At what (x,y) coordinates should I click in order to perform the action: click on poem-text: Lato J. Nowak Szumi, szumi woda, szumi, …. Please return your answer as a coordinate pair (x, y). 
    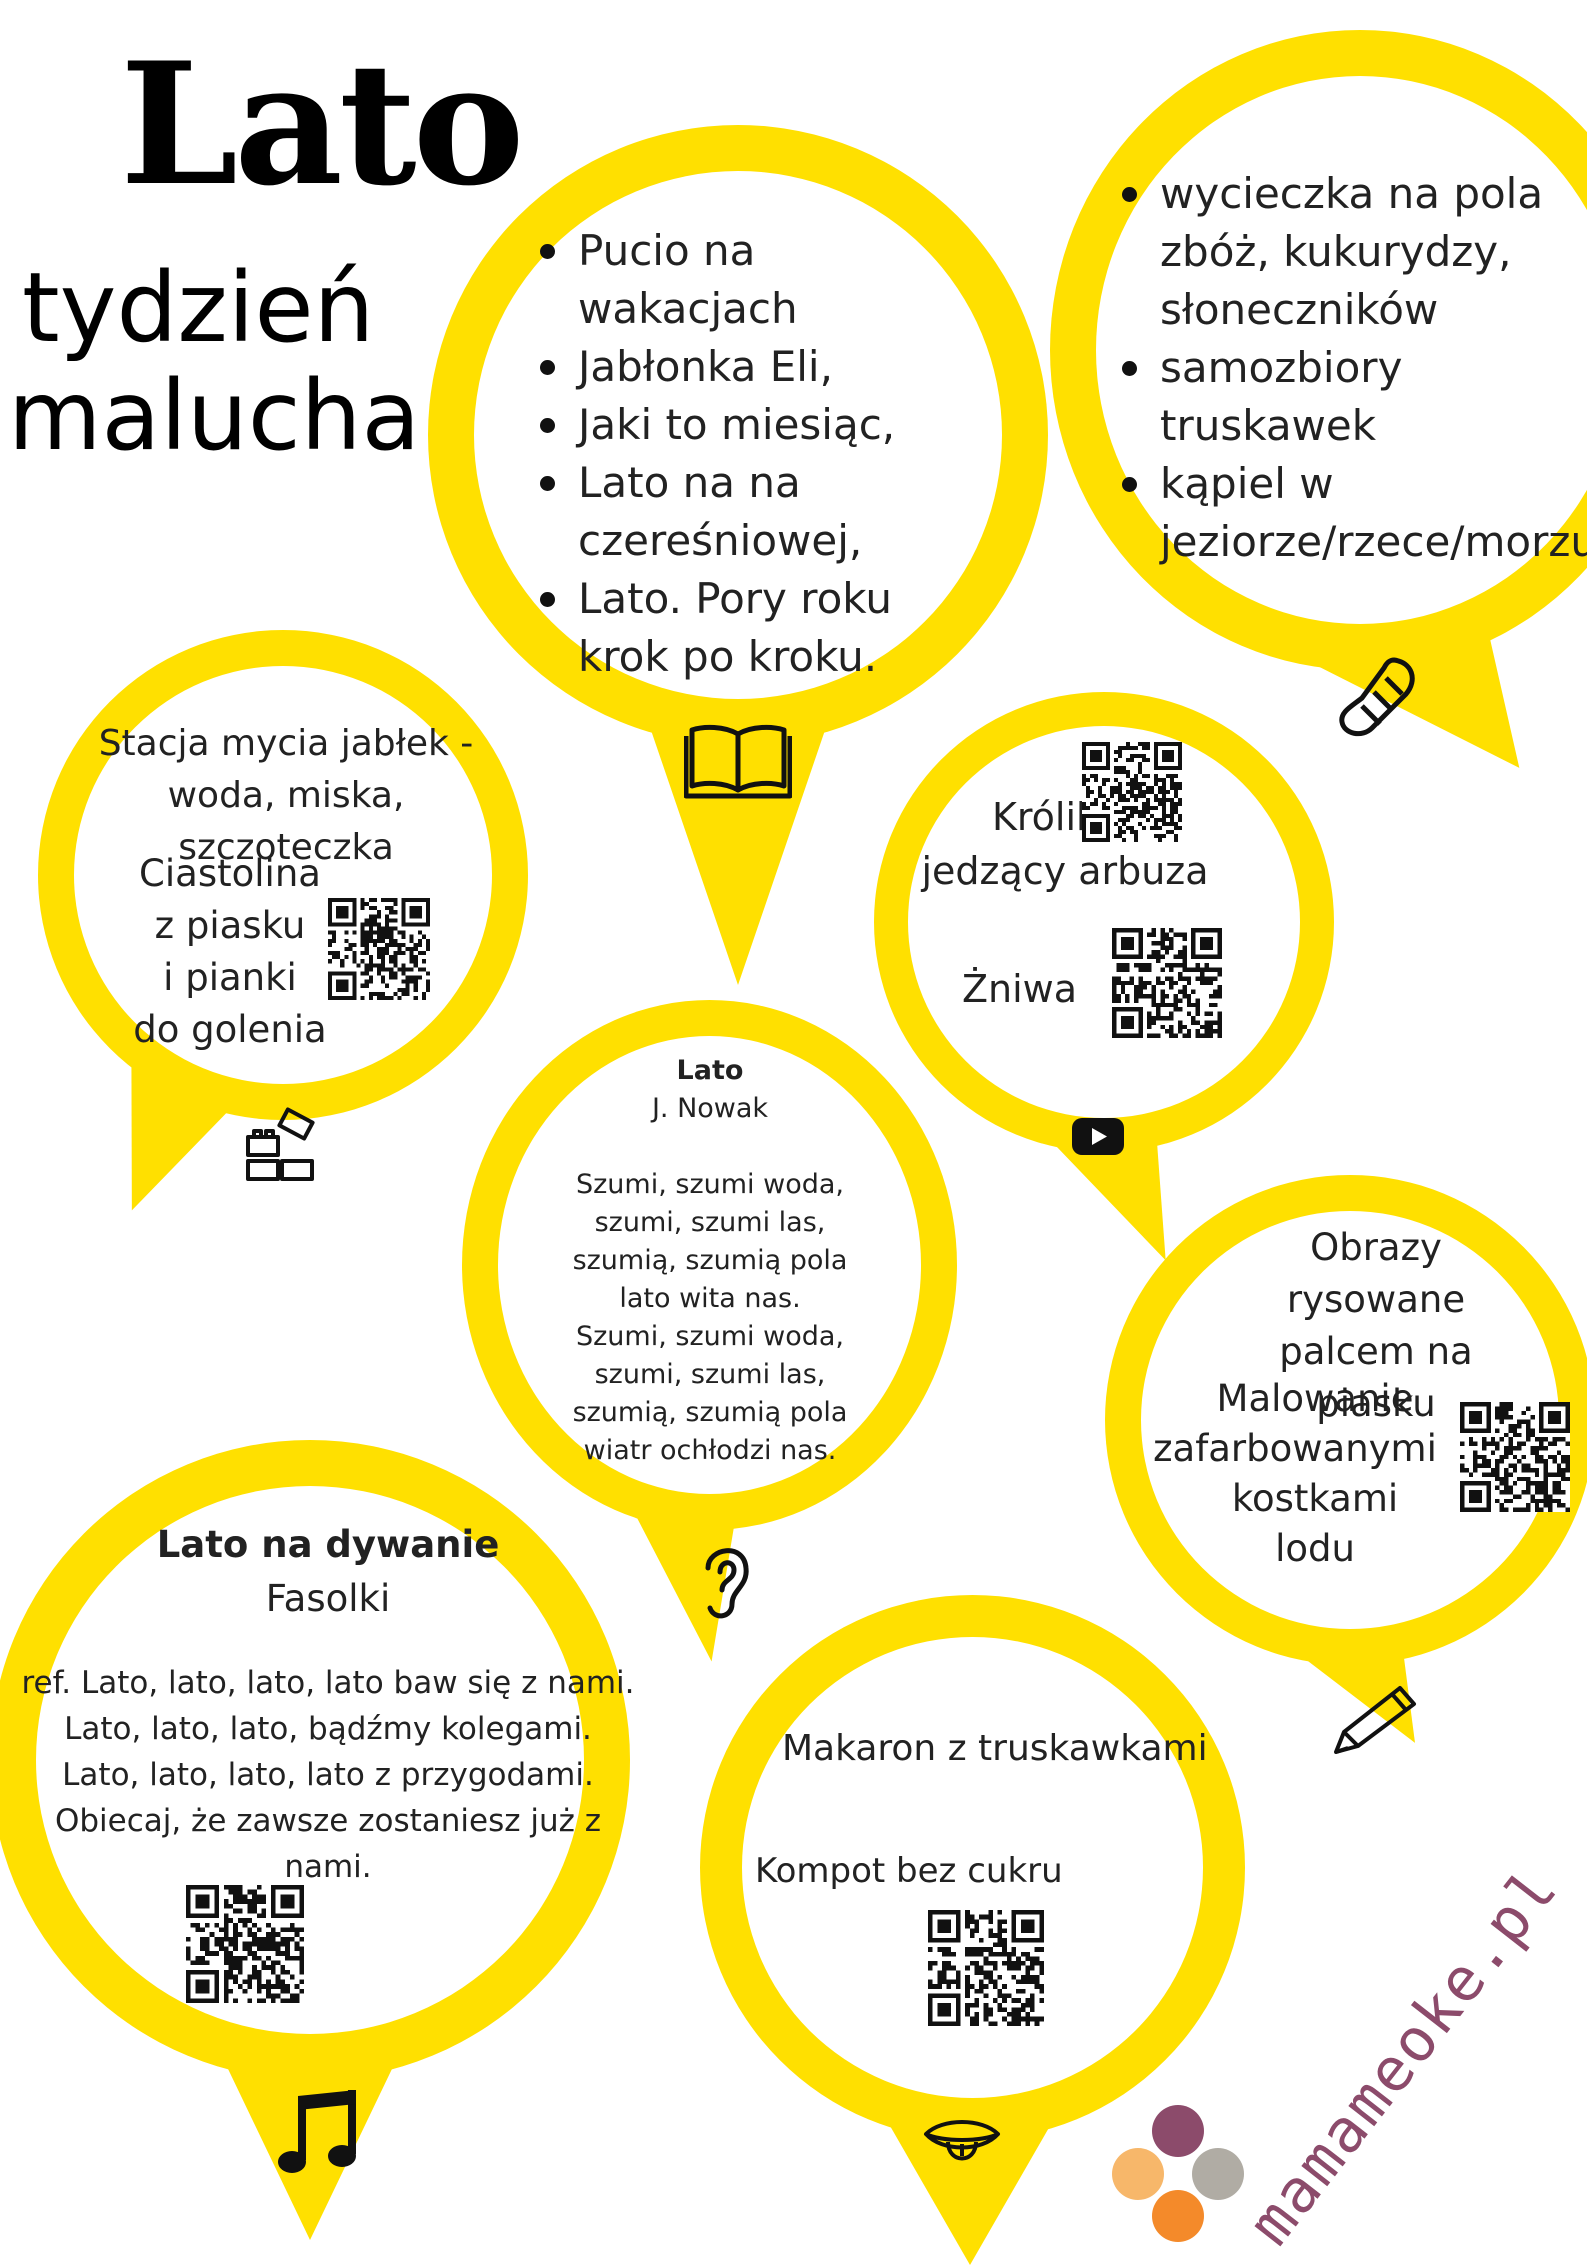
    Looking at the image, I should click on (710, 1261).